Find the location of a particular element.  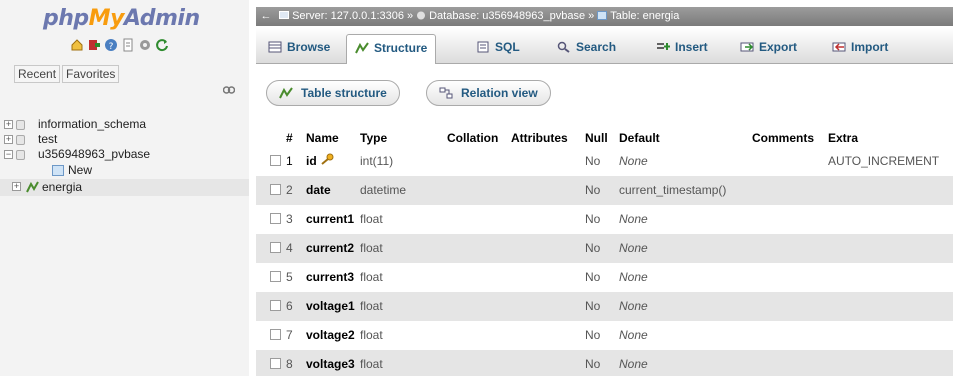

row-num: 1 is located at coordinates (289, 161).